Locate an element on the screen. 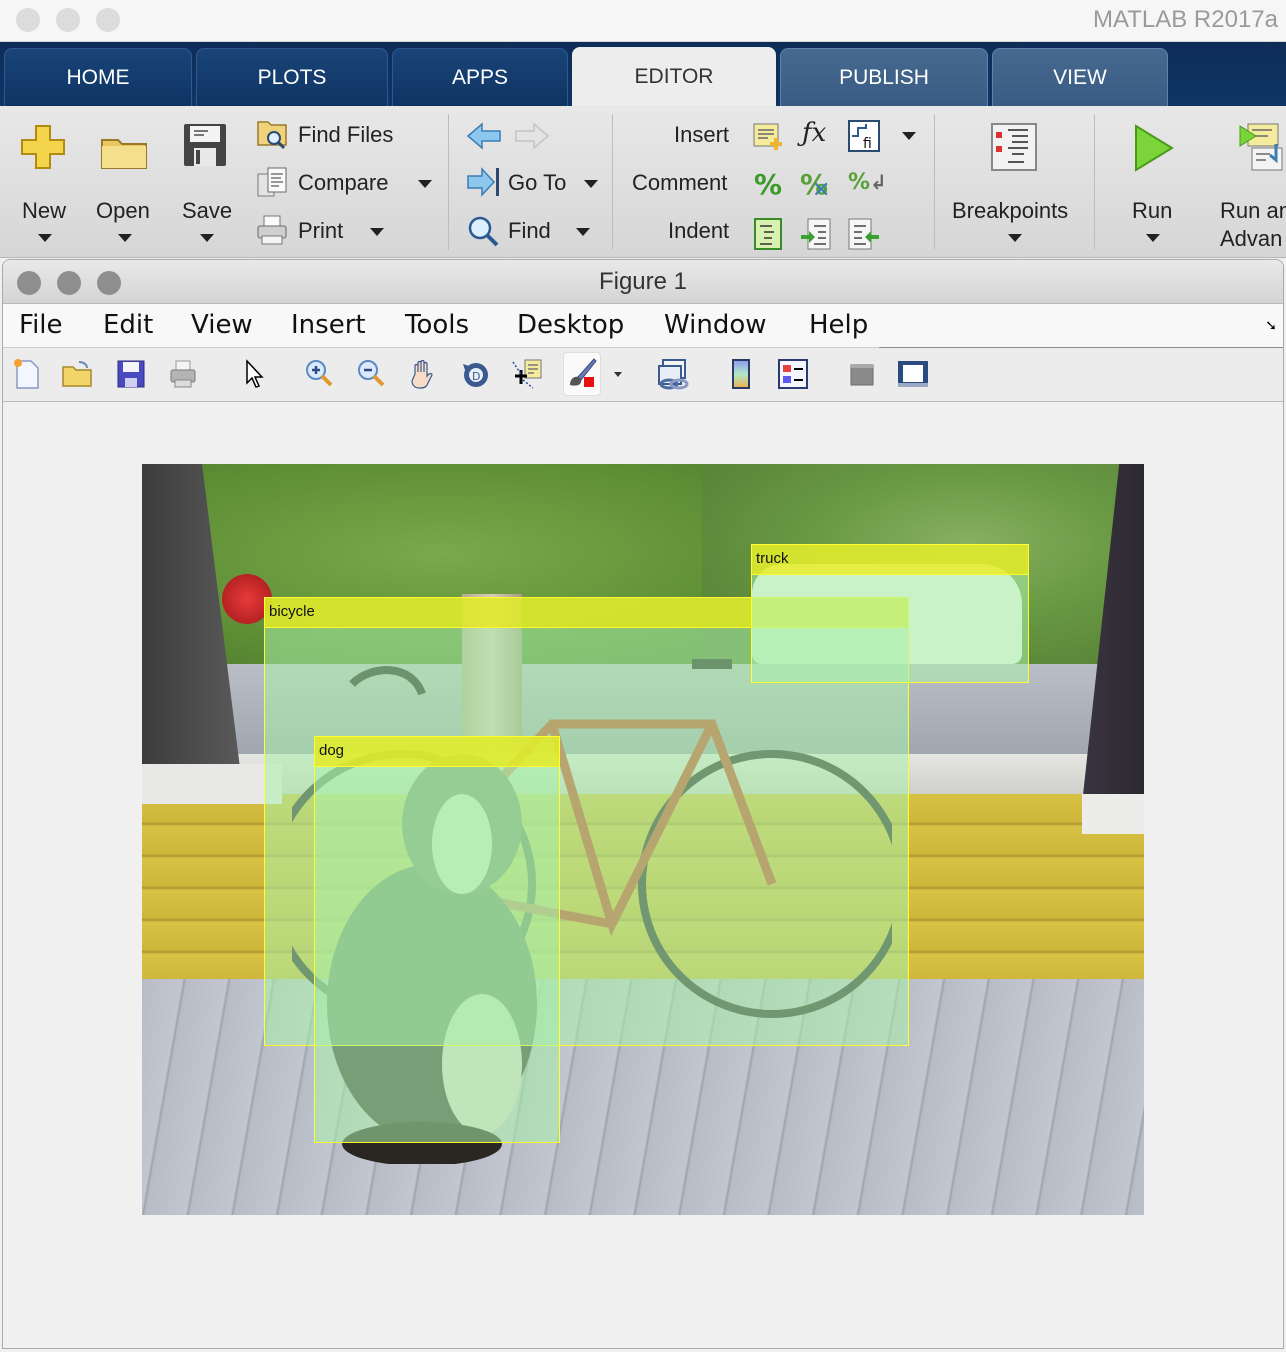 This screenshot has height=1352, width=1286. floppy-disk-icon is located at coordinates (205, 145).